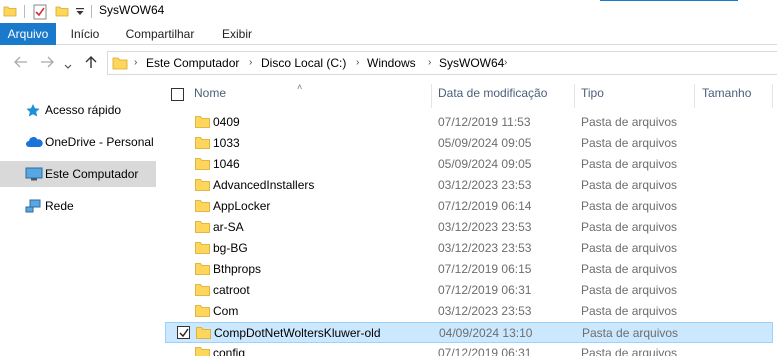  I want to click on table-row: 1033 05/09/2024 09:05 Pasta de arquivos, so click(469, 143).